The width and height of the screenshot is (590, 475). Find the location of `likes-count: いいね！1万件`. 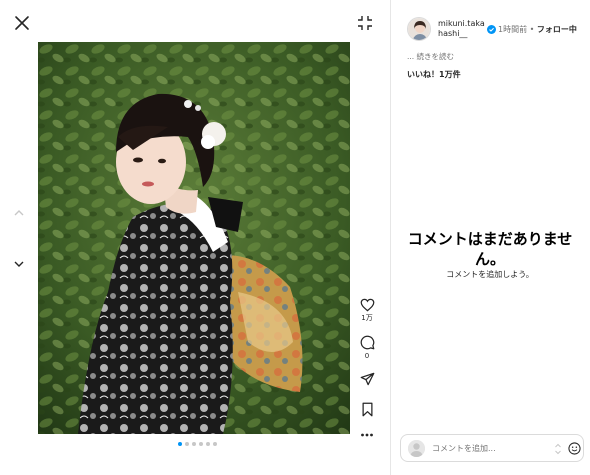

likes-count: いいね！1万件 is located at coordinates (434, 74).